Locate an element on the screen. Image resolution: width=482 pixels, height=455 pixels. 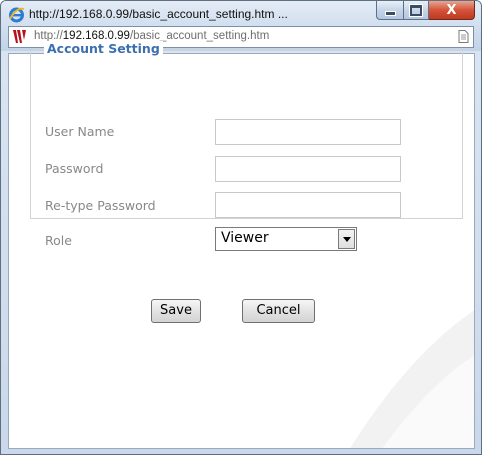
window-controls: X is located at coordinates (425, 11).